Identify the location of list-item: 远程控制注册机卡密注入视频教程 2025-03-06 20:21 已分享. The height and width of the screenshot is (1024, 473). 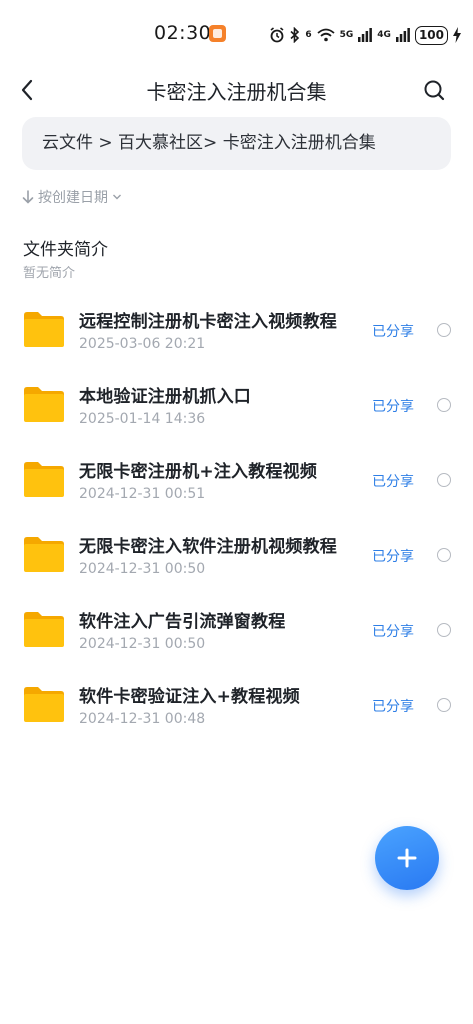
(236, 330).